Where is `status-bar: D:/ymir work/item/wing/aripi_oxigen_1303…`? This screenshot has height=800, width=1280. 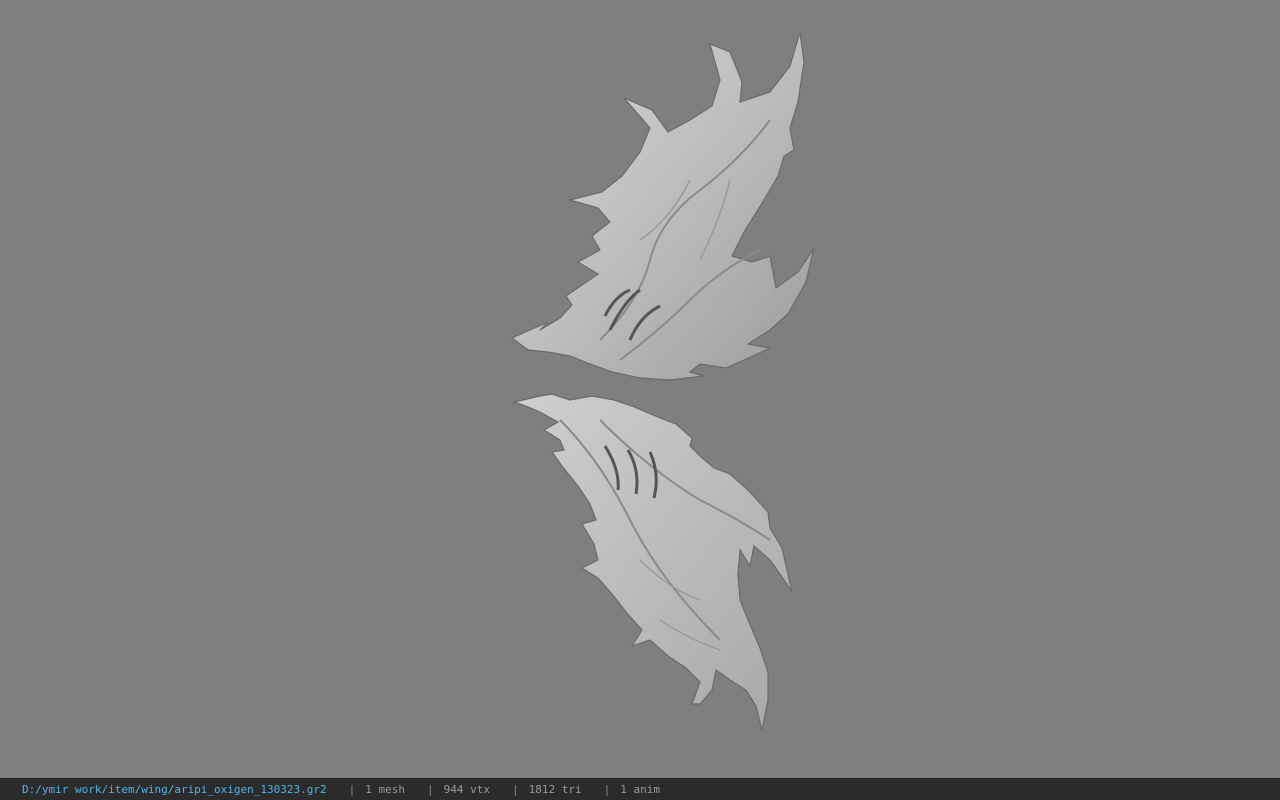 status-bar: D:/ymir work/item/wing/aripi_oxigen_1303… is located at coordinates (640, 789).